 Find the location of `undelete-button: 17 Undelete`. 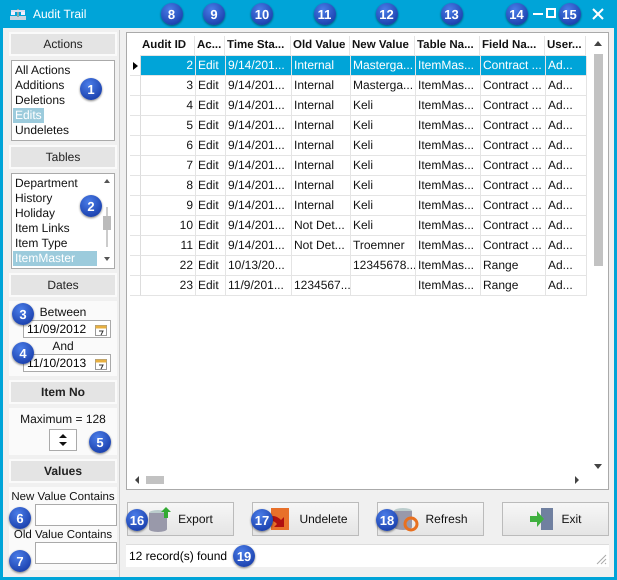

undelete-button: 17 Undelete is located at coordinates (305, 519).